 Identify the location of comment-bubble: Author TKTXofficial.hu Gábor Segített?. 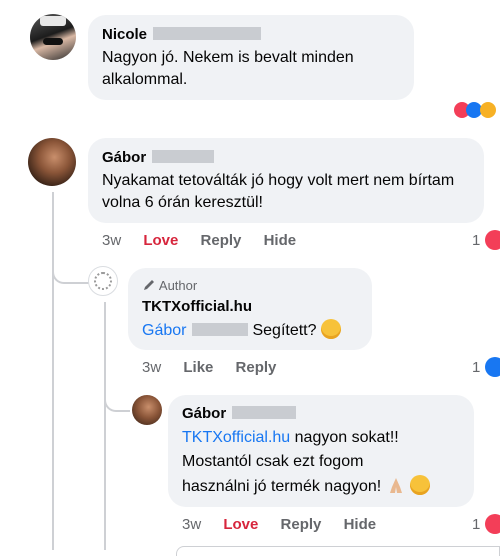
(250, 309).